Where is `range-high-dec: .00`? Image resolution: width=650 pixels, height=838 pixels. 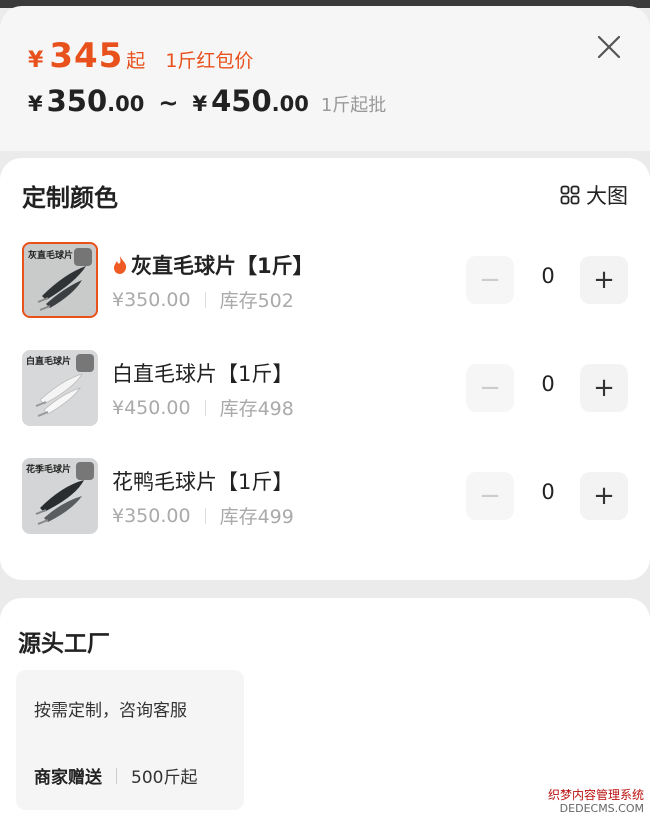
range-high-dec: .00 is located at coordinates (290, 104).